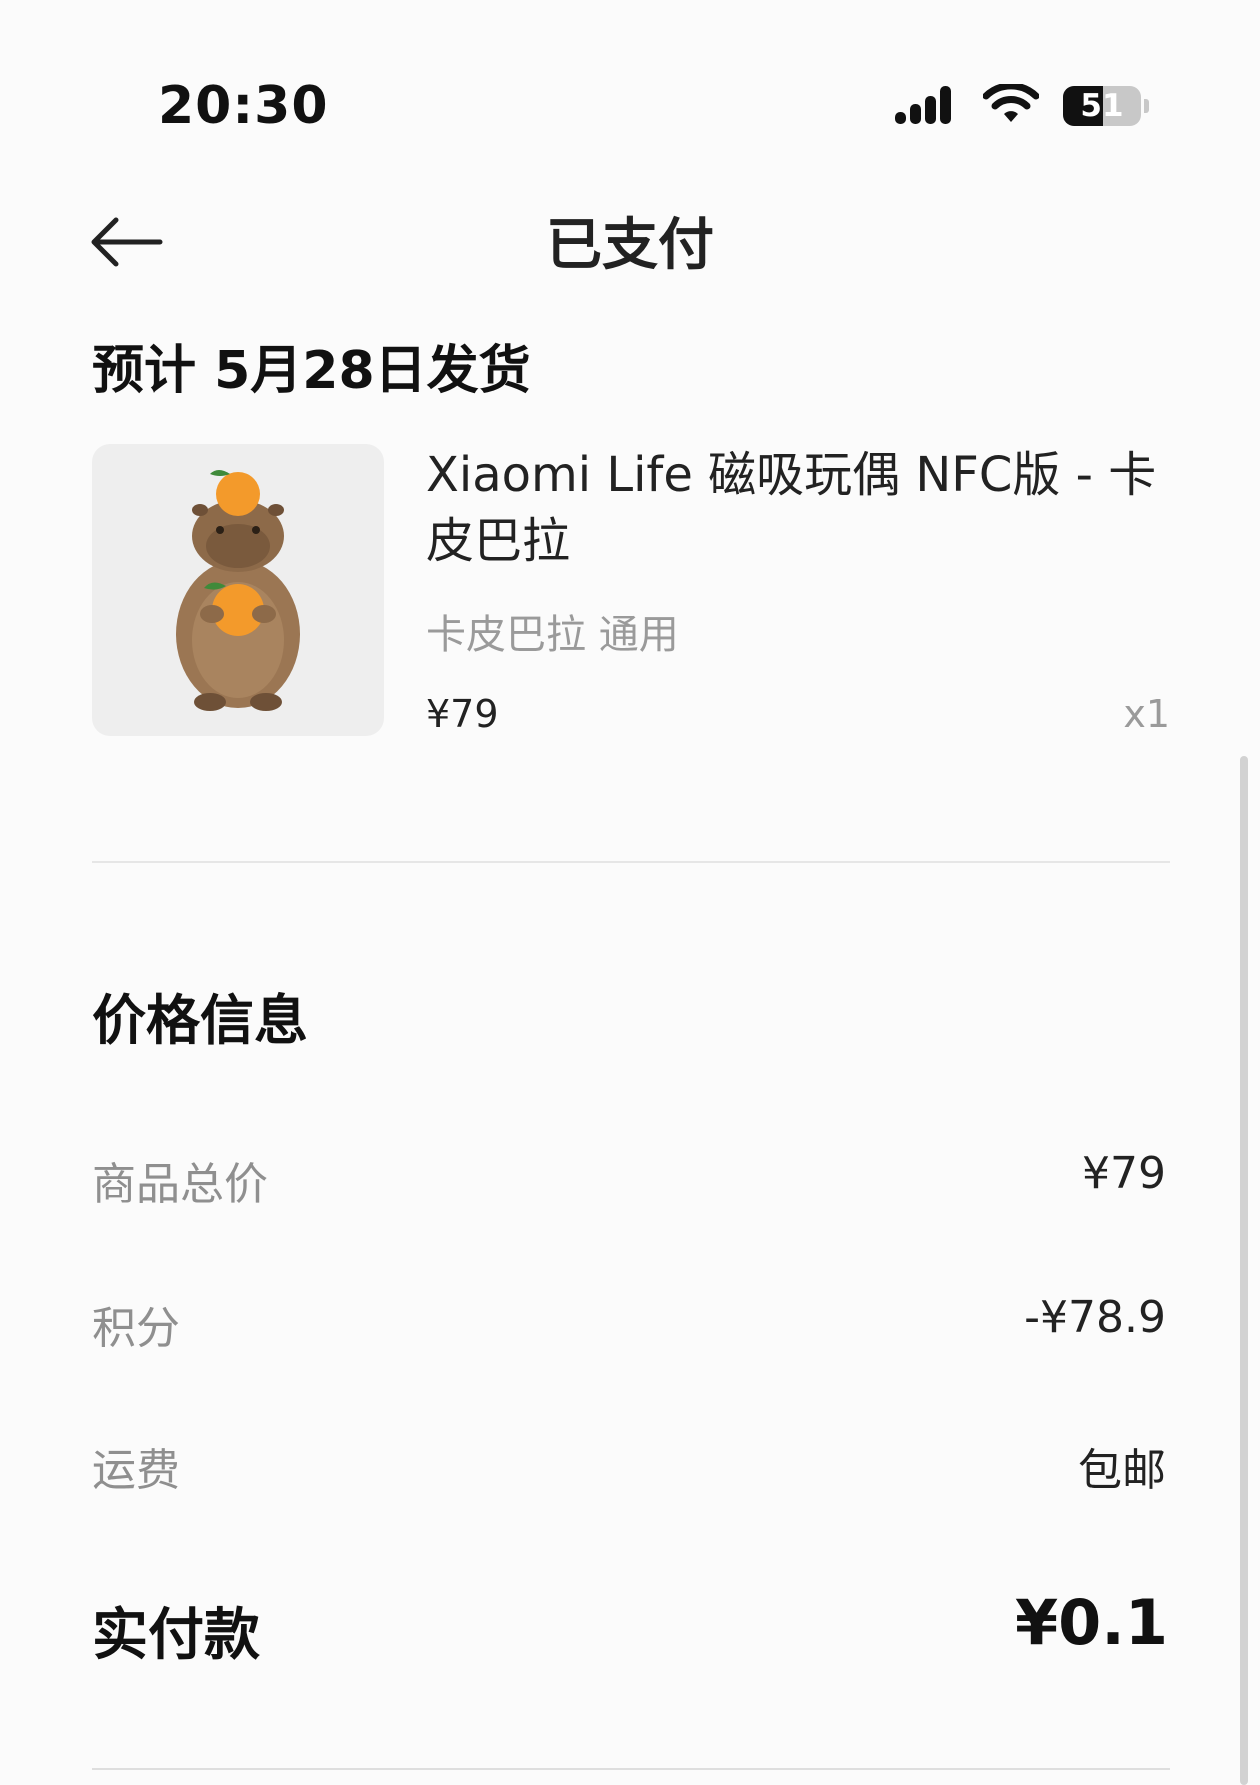 This screenshot has width=1260, height=1785. What do you see at coordinates (180, 1184) in the screenshot?
I see `subtotal-label: 商品总价` at bounding box center [180, 1184].